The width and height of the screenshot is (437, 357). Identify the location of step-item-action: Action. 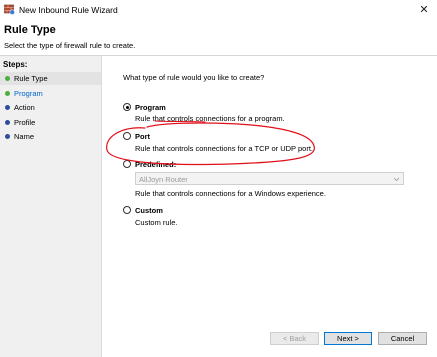
(50, 107).